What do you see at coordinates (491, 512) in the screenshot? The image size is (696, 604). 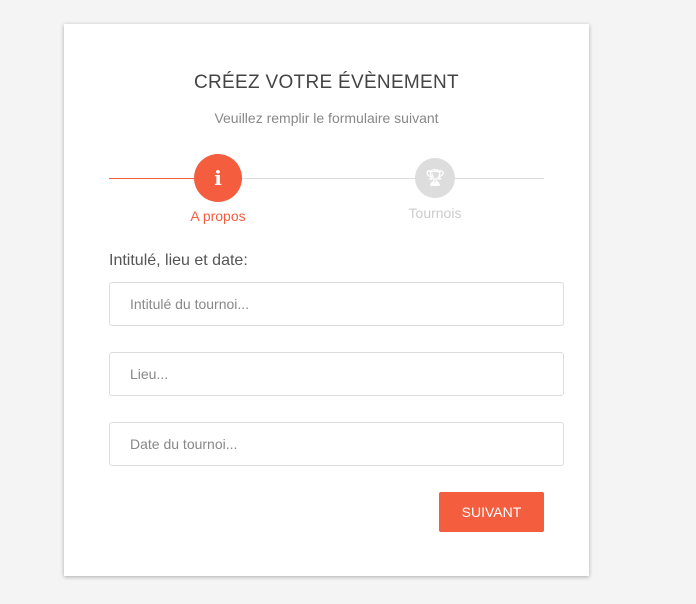 I see `next-button: SUIVANT` at bounding box center [491, 512].